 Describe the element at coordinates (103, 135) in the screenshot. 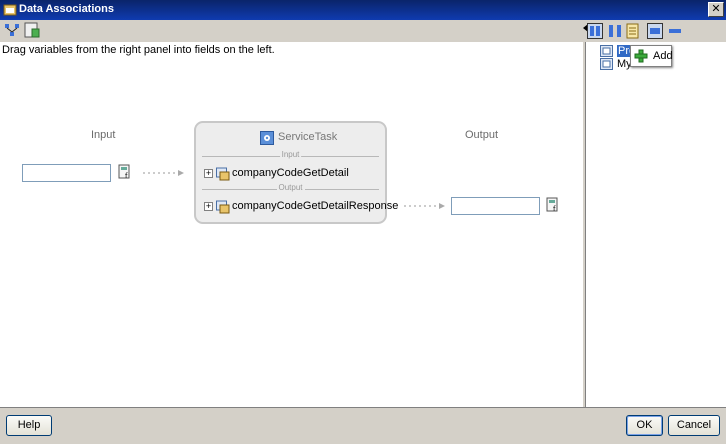

I see `input-column-label: Input` at that location.